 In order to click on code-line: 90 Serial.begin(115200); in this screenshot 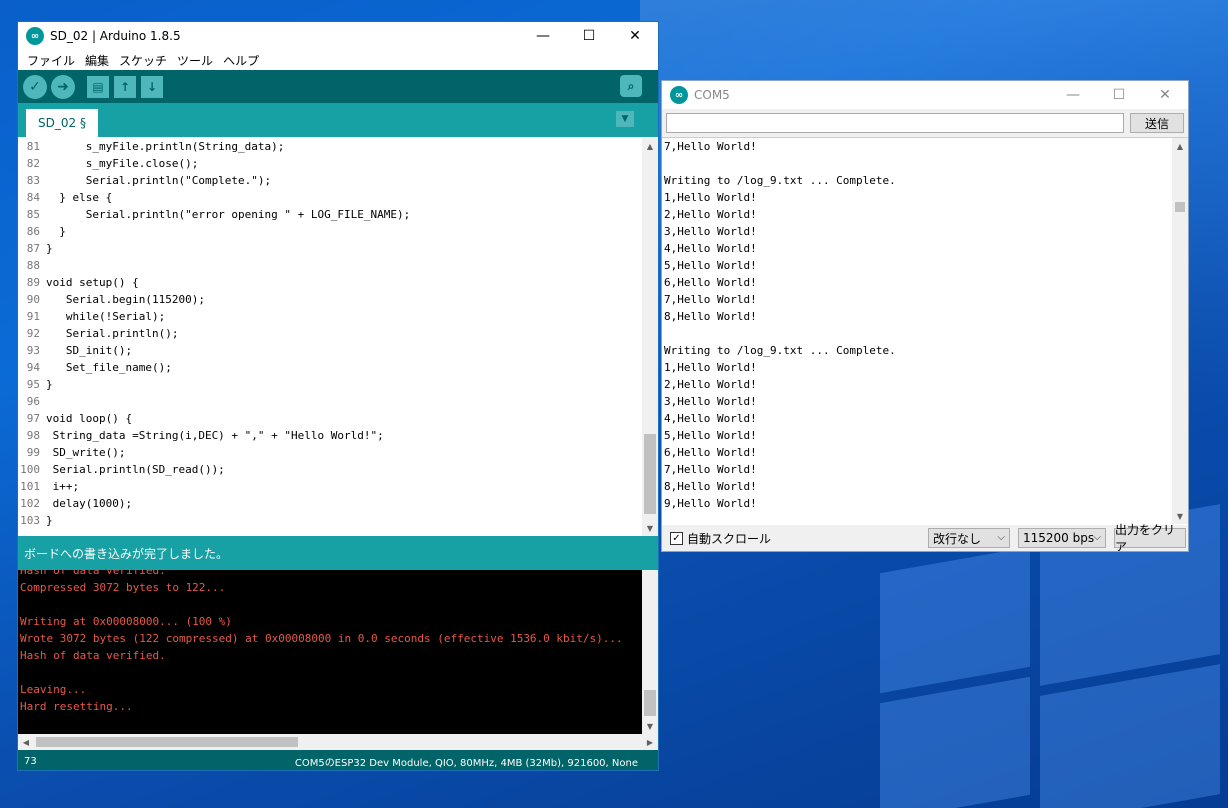, I will do `click(330, 299)`.